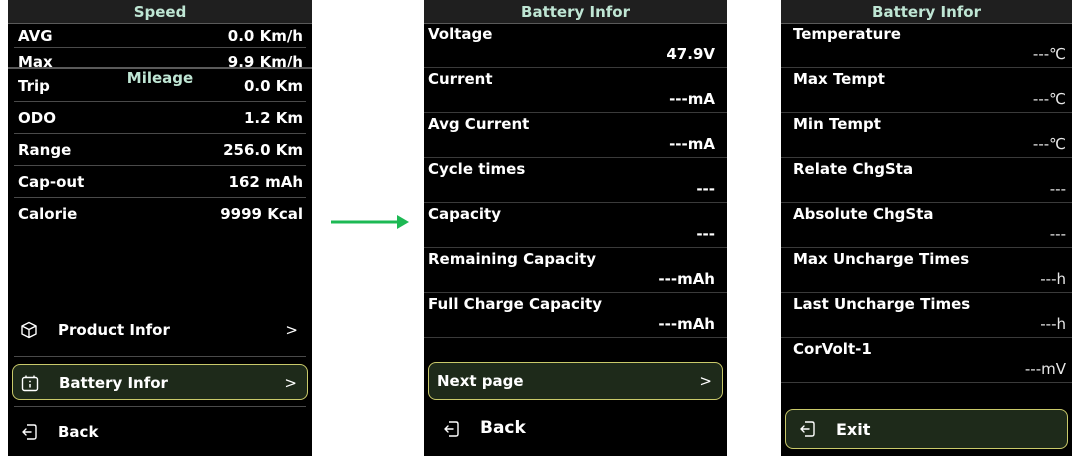  I want to click on cube-icon, so click(29, 330).